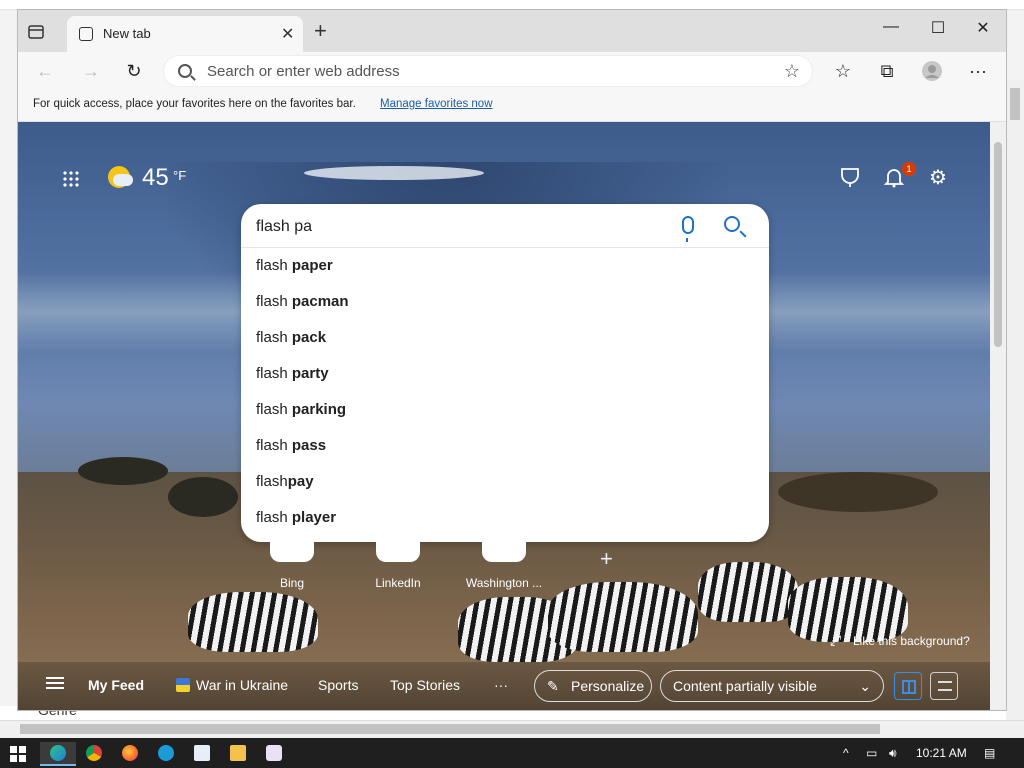 Image resolution: width=1024 pixels, height=768 pixels. I want to click on file-explorer-taskbar-app, so click(238, 754).